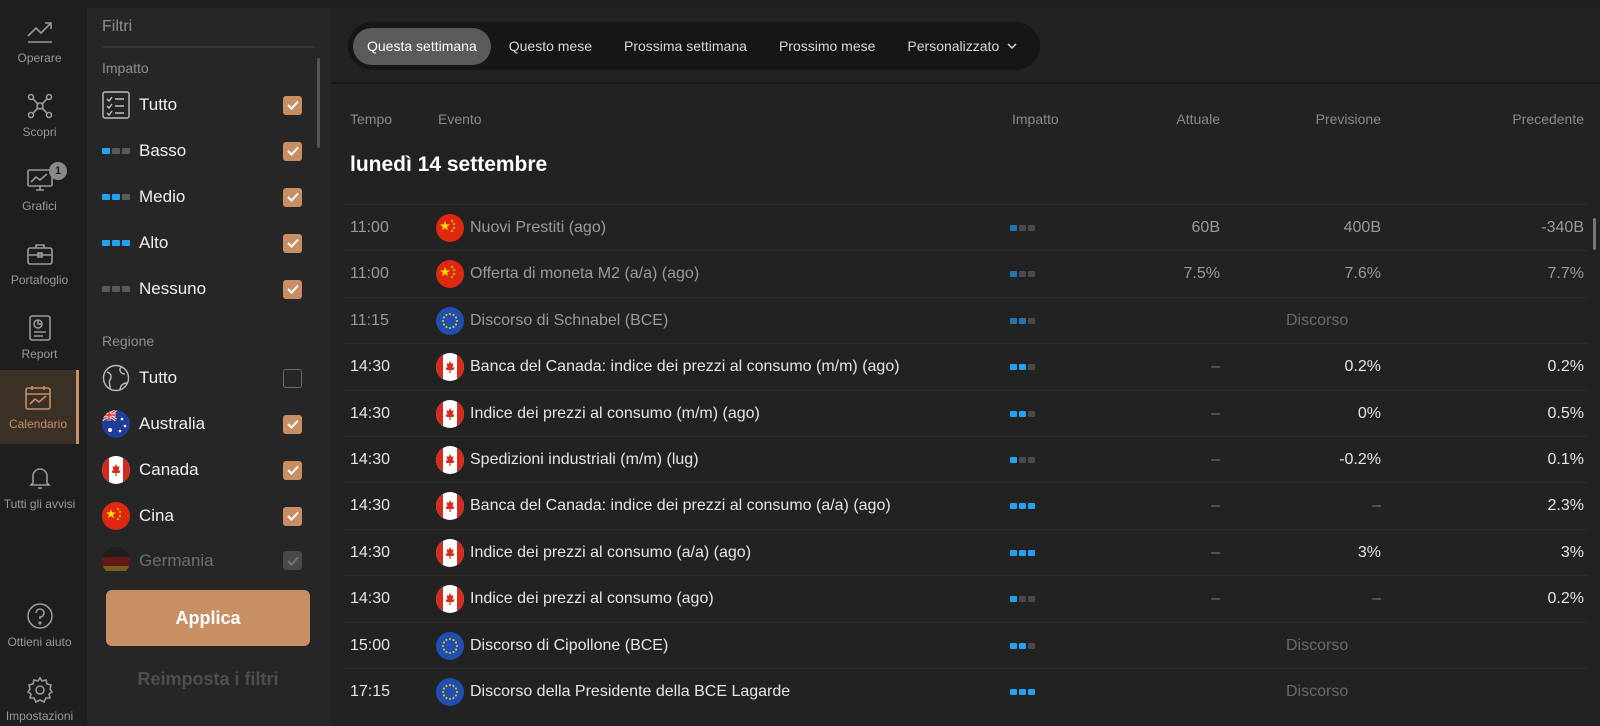  Describe the element at coordinates (39, 407) in the screenshot. I see `nav-item-calendario: Calendario` at that location.